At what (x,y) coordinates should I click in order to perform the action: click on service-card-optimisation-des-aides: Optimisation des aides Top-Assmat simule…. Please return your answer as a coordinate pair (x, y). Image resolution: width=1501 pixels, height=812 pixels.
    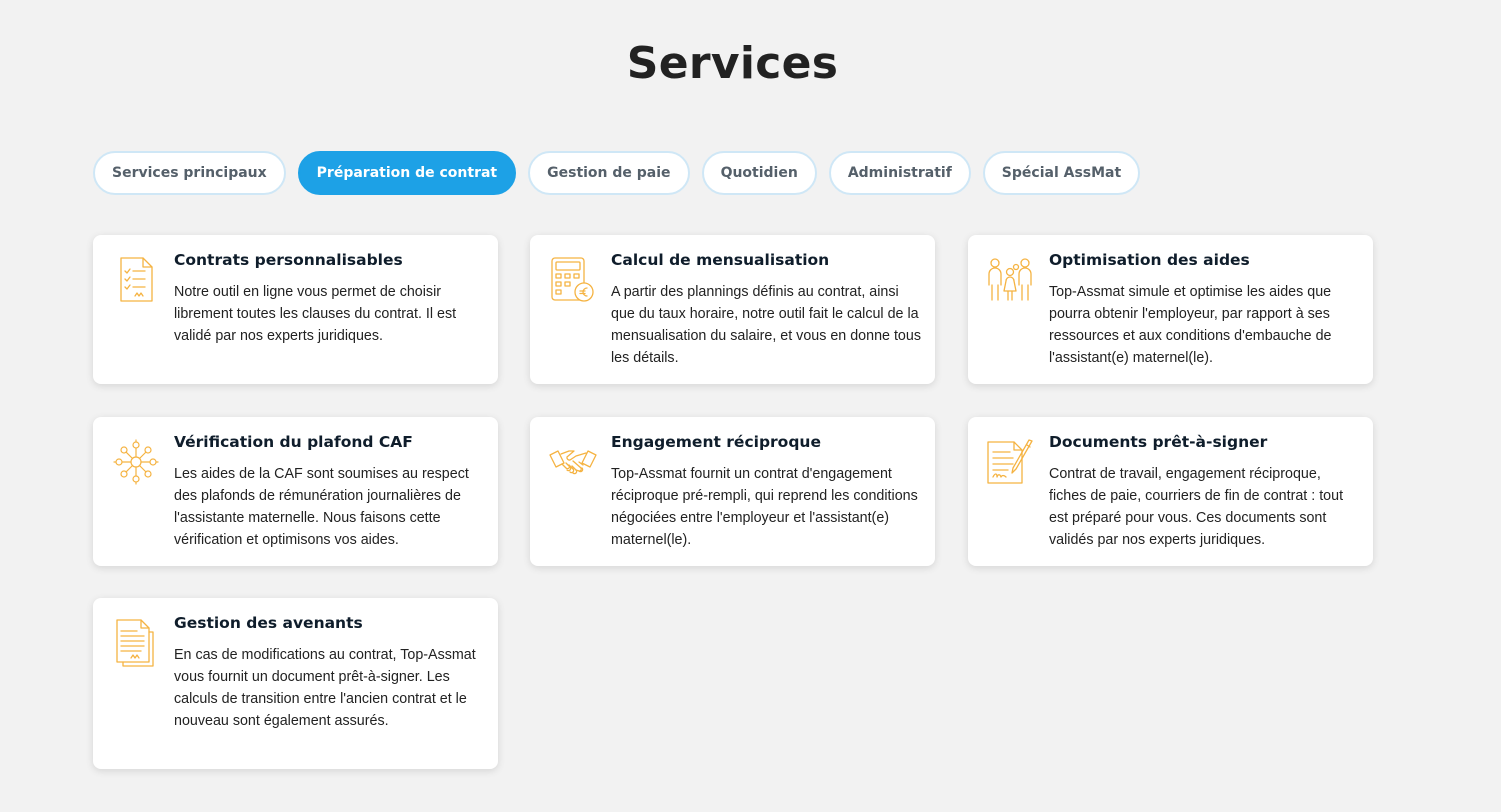
    Looking at the image, I should click on (1170, 309).